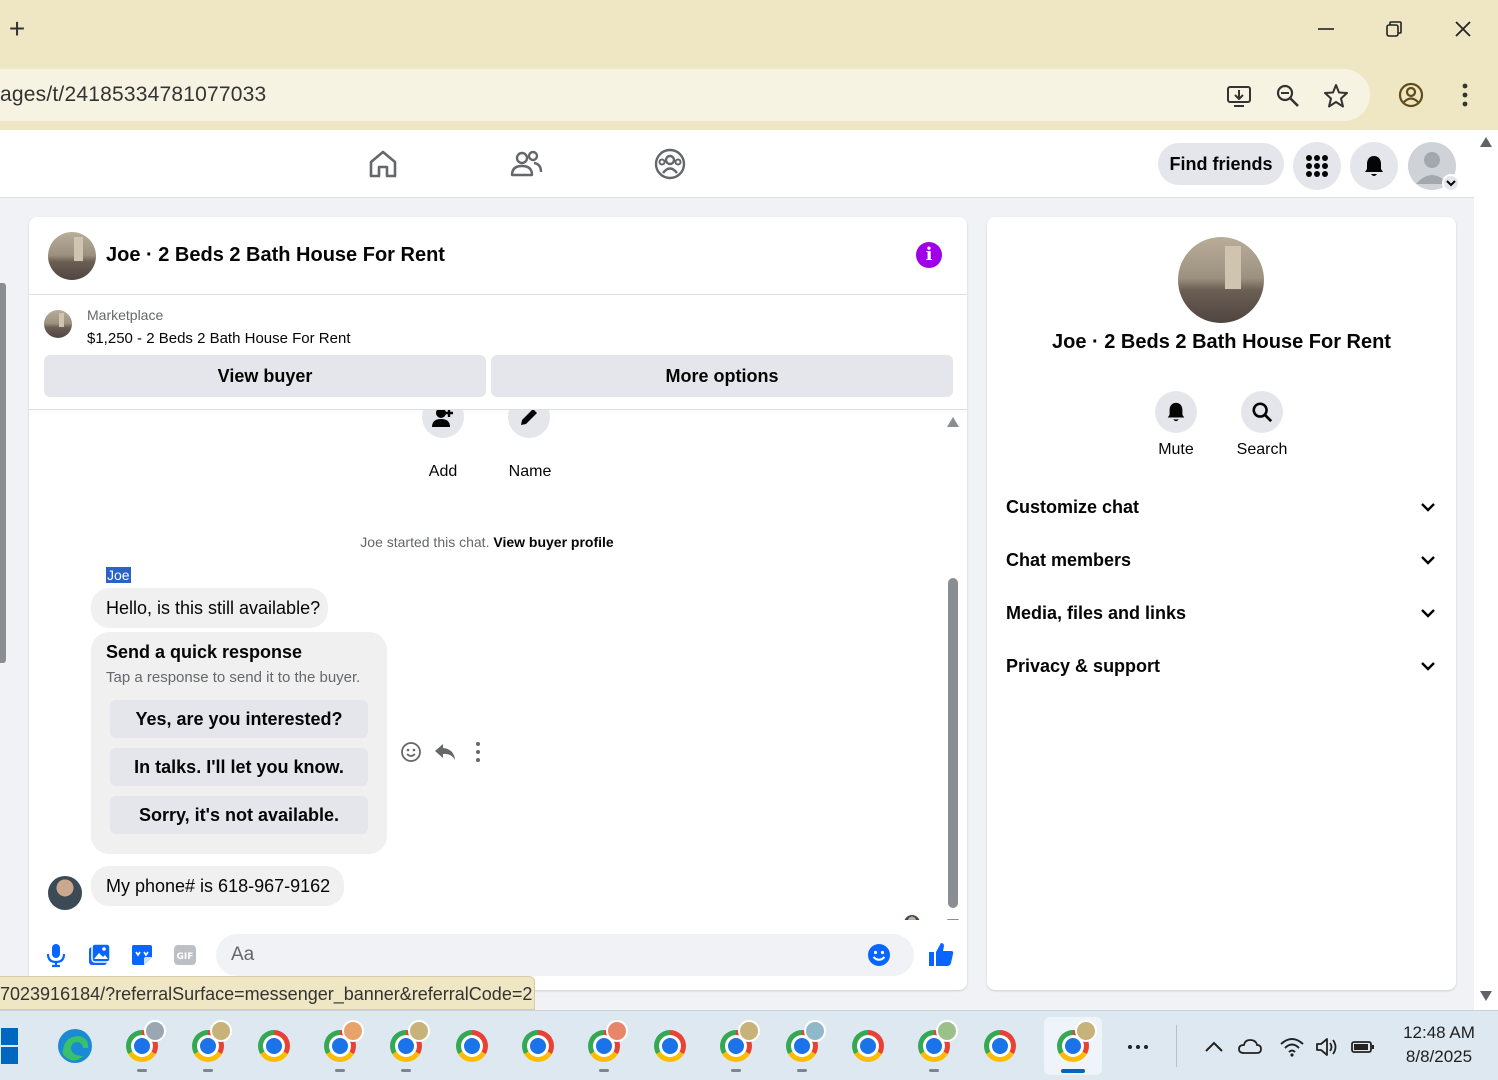 Image resolution: width=1498 pixels, height=1080 pixels. I want to click on zoom-icon, so click(1288, 96).